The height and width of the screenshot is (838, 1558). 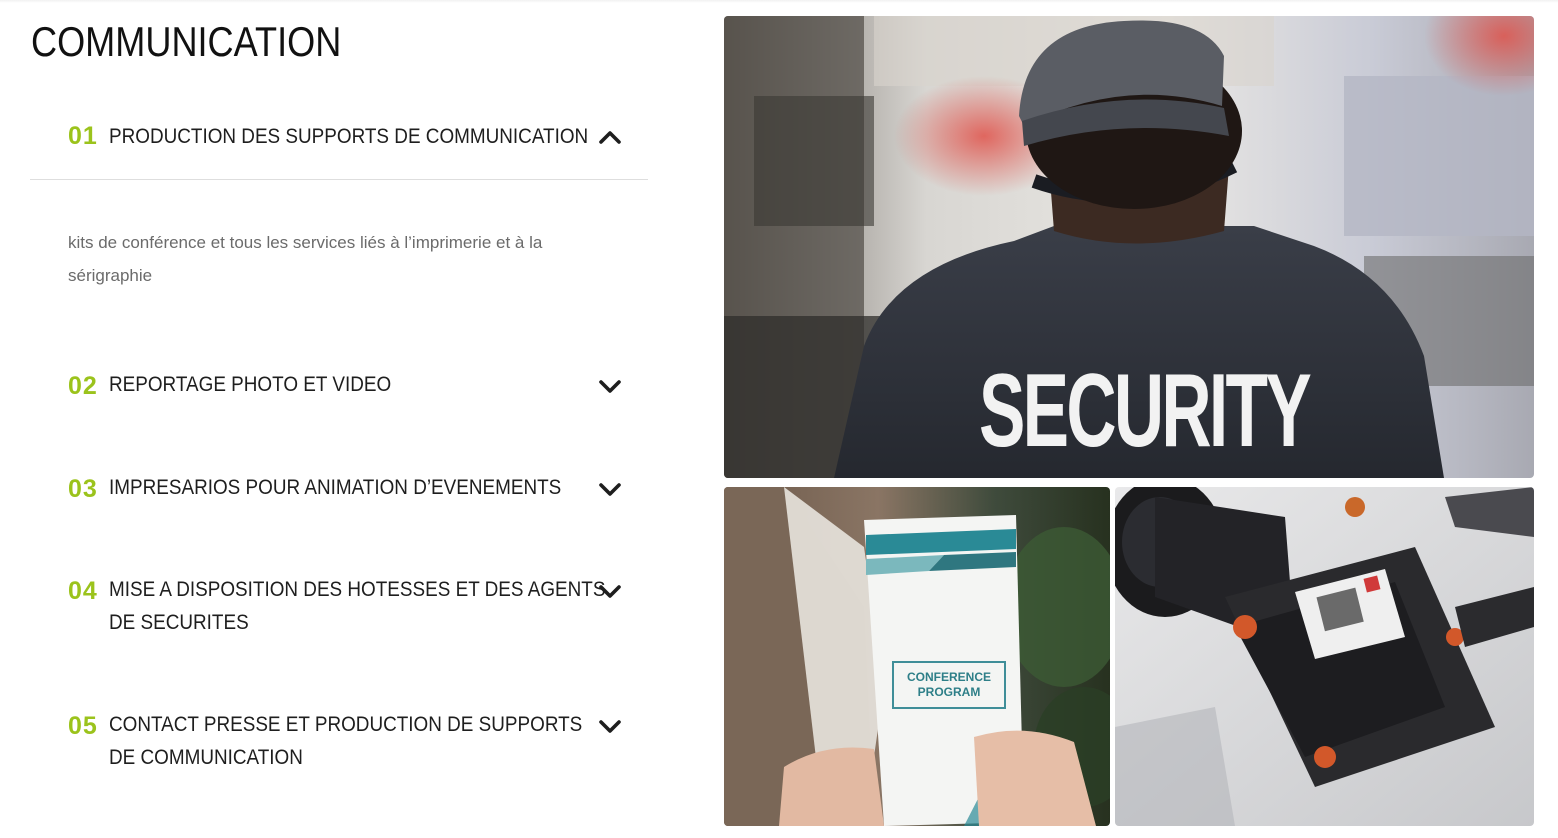 I want to click on item-label: REPORTAGE PHOTO ET VIDEO, so click(x=250, y=384).